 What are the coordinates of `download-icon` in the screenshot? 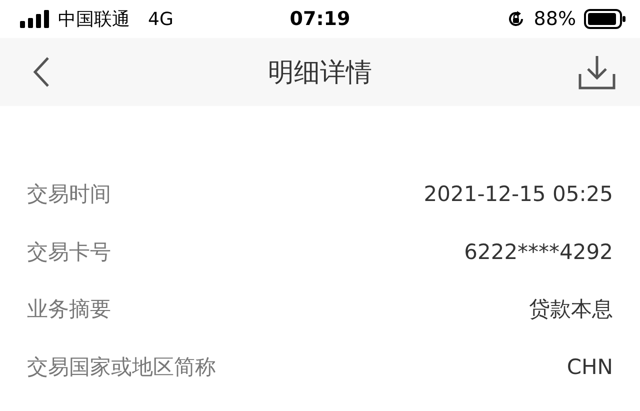 It's located at (597, 72).